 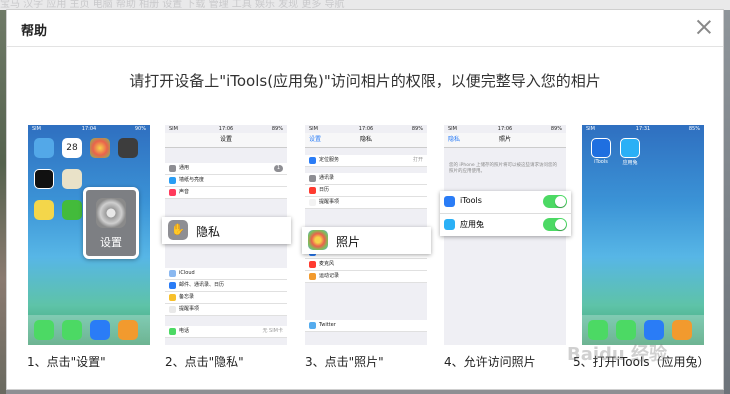 I want to click on step1-caption: 1、点击"设置", so click(x=66, y=362).